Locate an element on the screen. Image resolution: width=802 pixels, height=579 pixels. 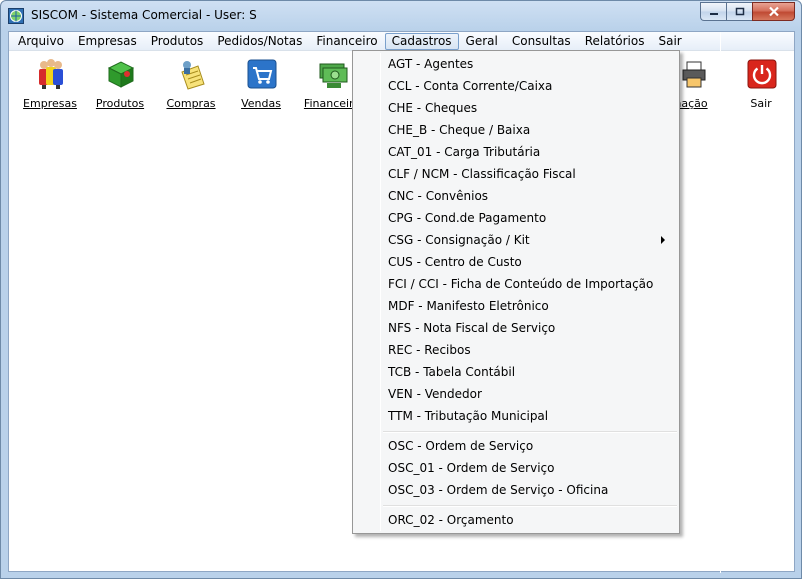
close-button is located at coordinates (773, 11).